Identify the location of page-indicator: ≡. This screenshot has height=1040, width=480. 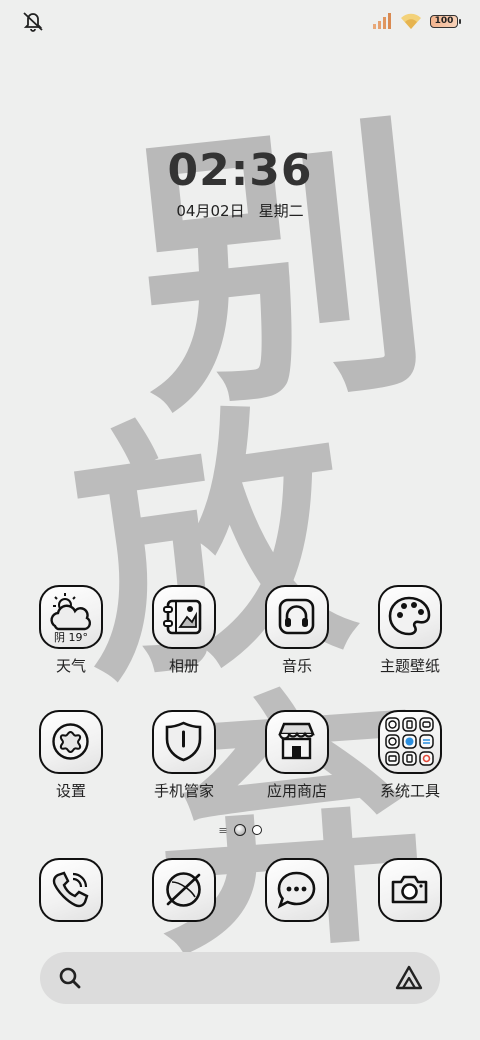
(240, 830).